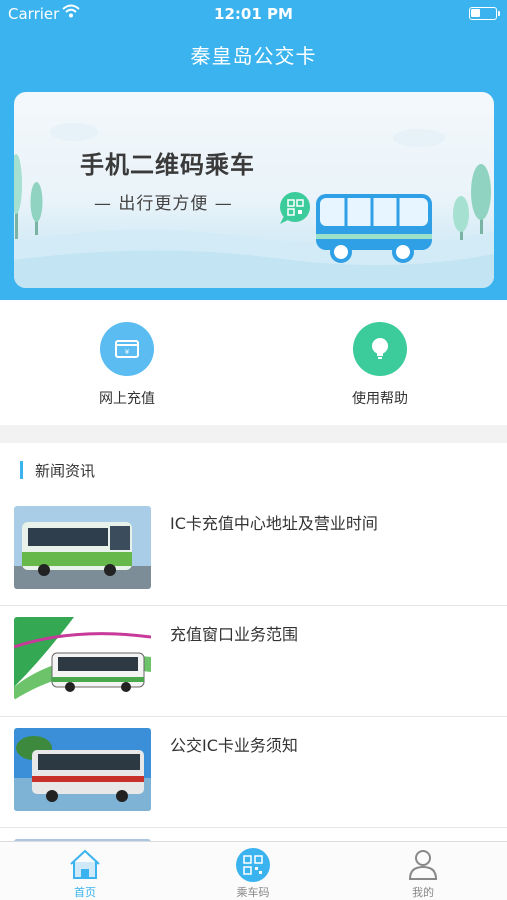 This screenshot has height=900, width=507. I want to click on quick-actions: ¥ 网上充值 使用帮助, so click(253, 362).